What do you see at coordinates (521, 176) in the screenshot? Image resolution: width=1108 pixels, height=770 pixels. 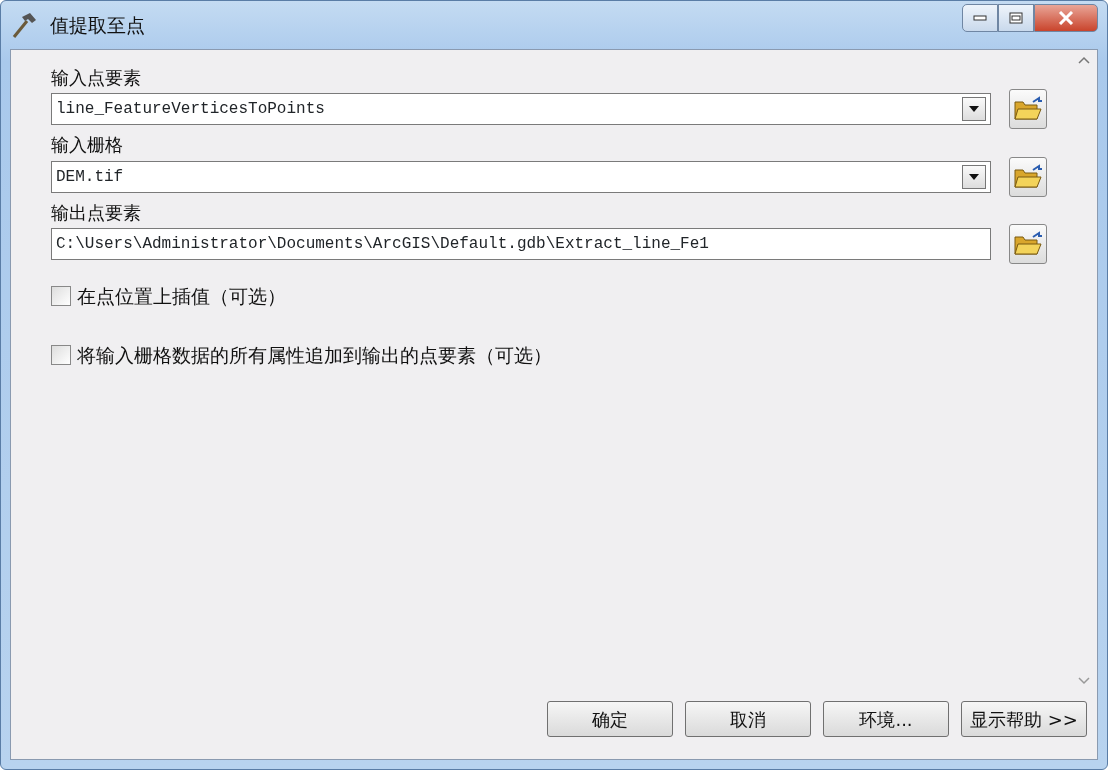 I see `dropdown-field: DEM.tif` at bounding box center [521, 176].